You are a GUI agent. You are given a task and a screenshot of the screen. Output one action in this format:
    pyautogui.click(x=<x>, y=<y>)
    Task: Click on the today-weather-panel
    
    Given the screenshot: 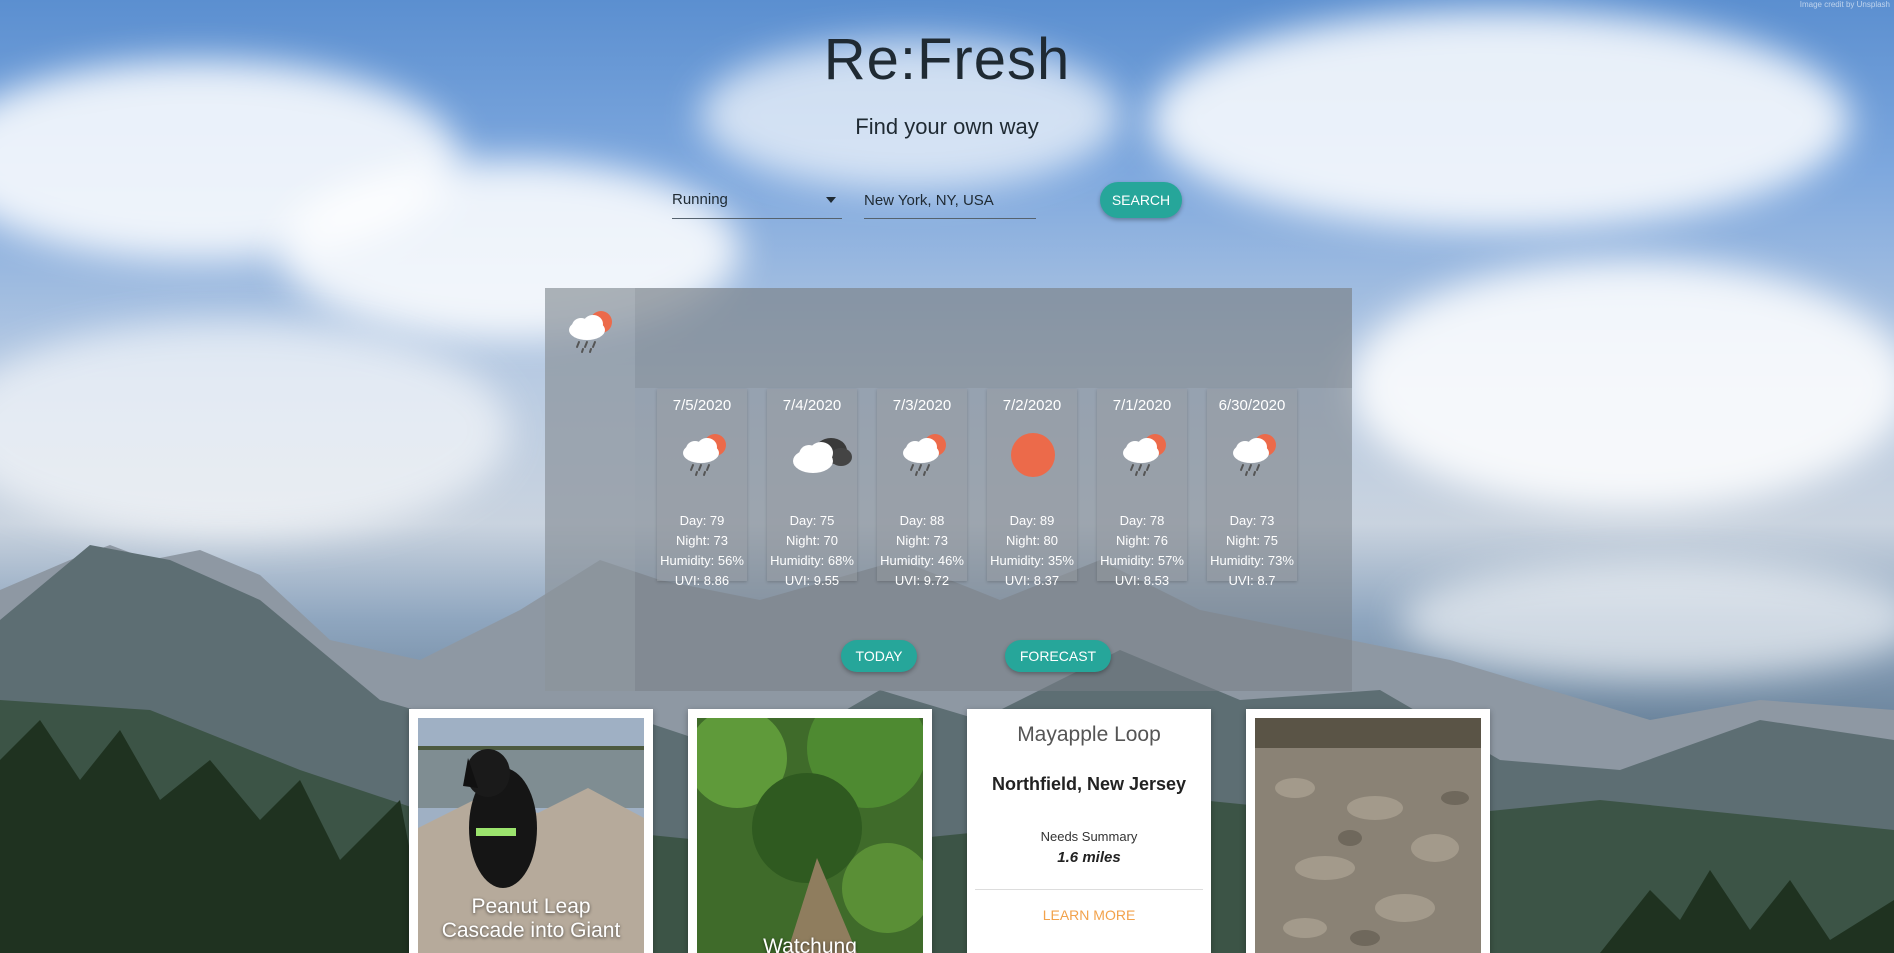 What is the action you would take?
    pyautogui.click(x=590, y=489)
    